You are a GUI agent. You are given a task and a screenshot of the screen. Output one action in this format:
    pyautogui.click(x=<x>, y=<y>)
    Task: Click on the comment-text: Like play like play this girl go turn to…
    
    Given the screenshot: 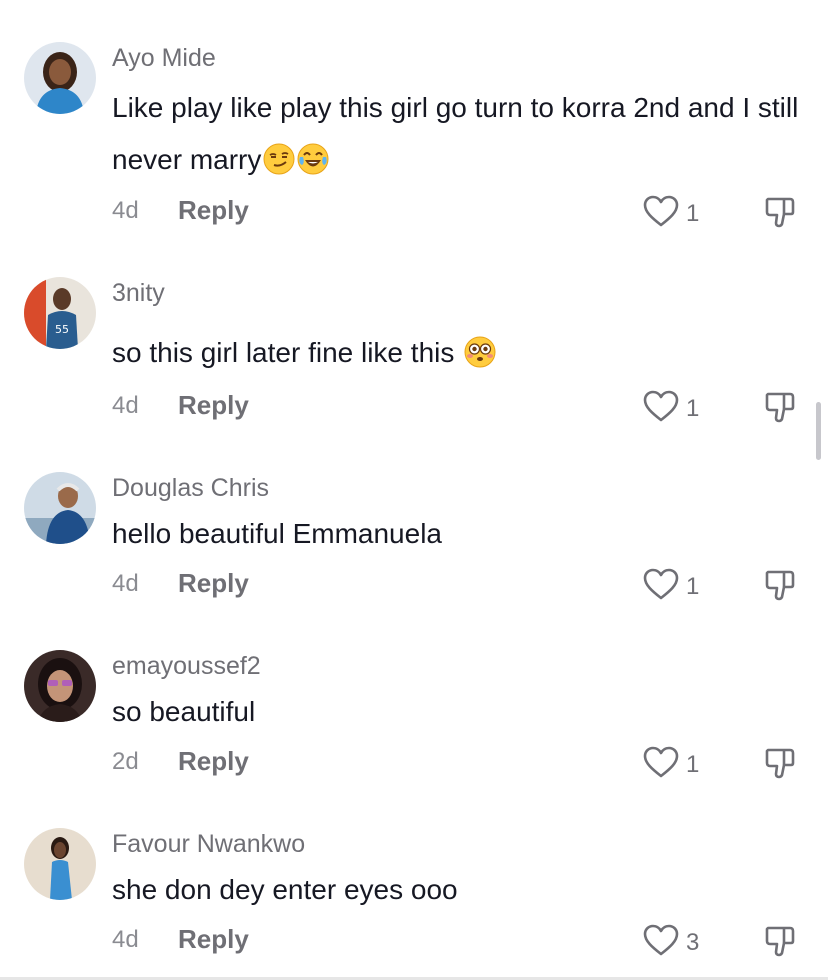 What is the action you would take?
    pyautogui.click(x=462, y=134)
    